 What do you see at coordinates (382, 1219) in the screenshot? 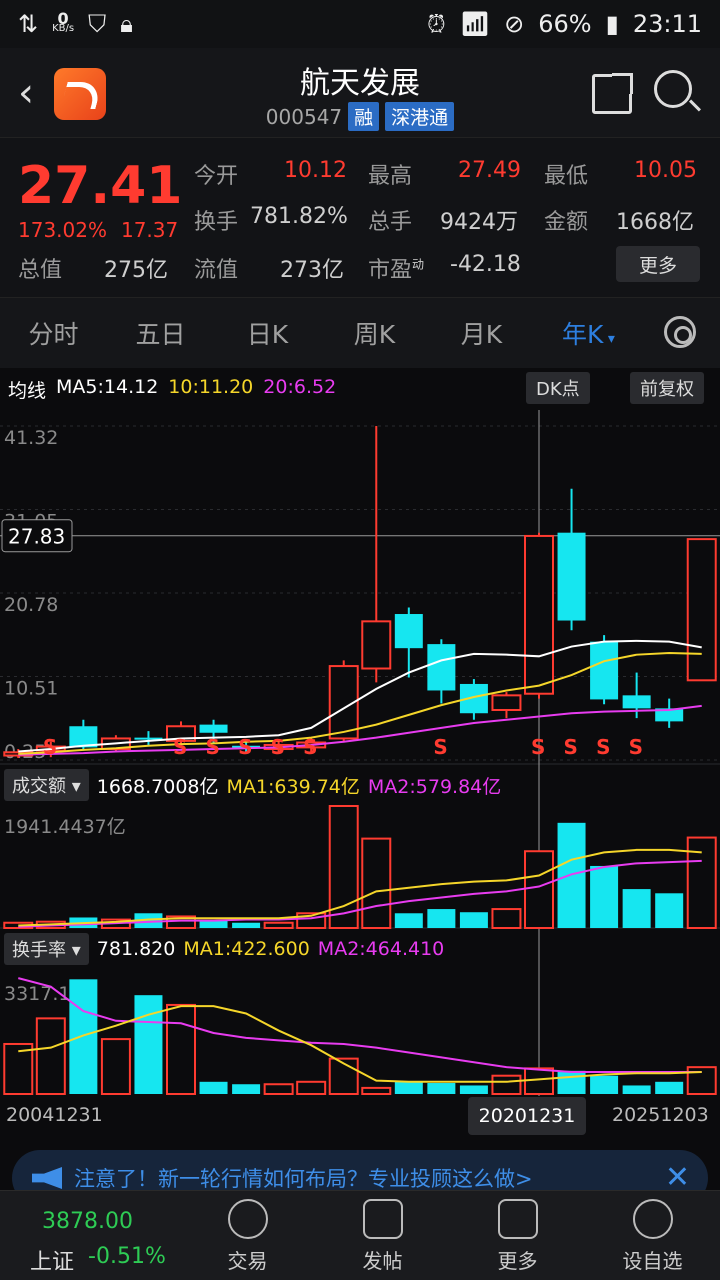
I see `edit-icon` at bounding box center [382, 1219].